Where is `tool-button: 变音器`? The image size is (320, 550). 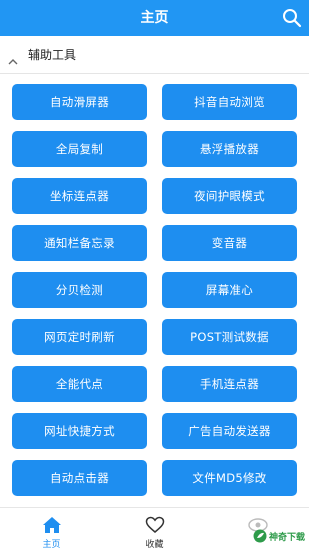
tool-button: 变音器 is located at coordinates (229, 243).